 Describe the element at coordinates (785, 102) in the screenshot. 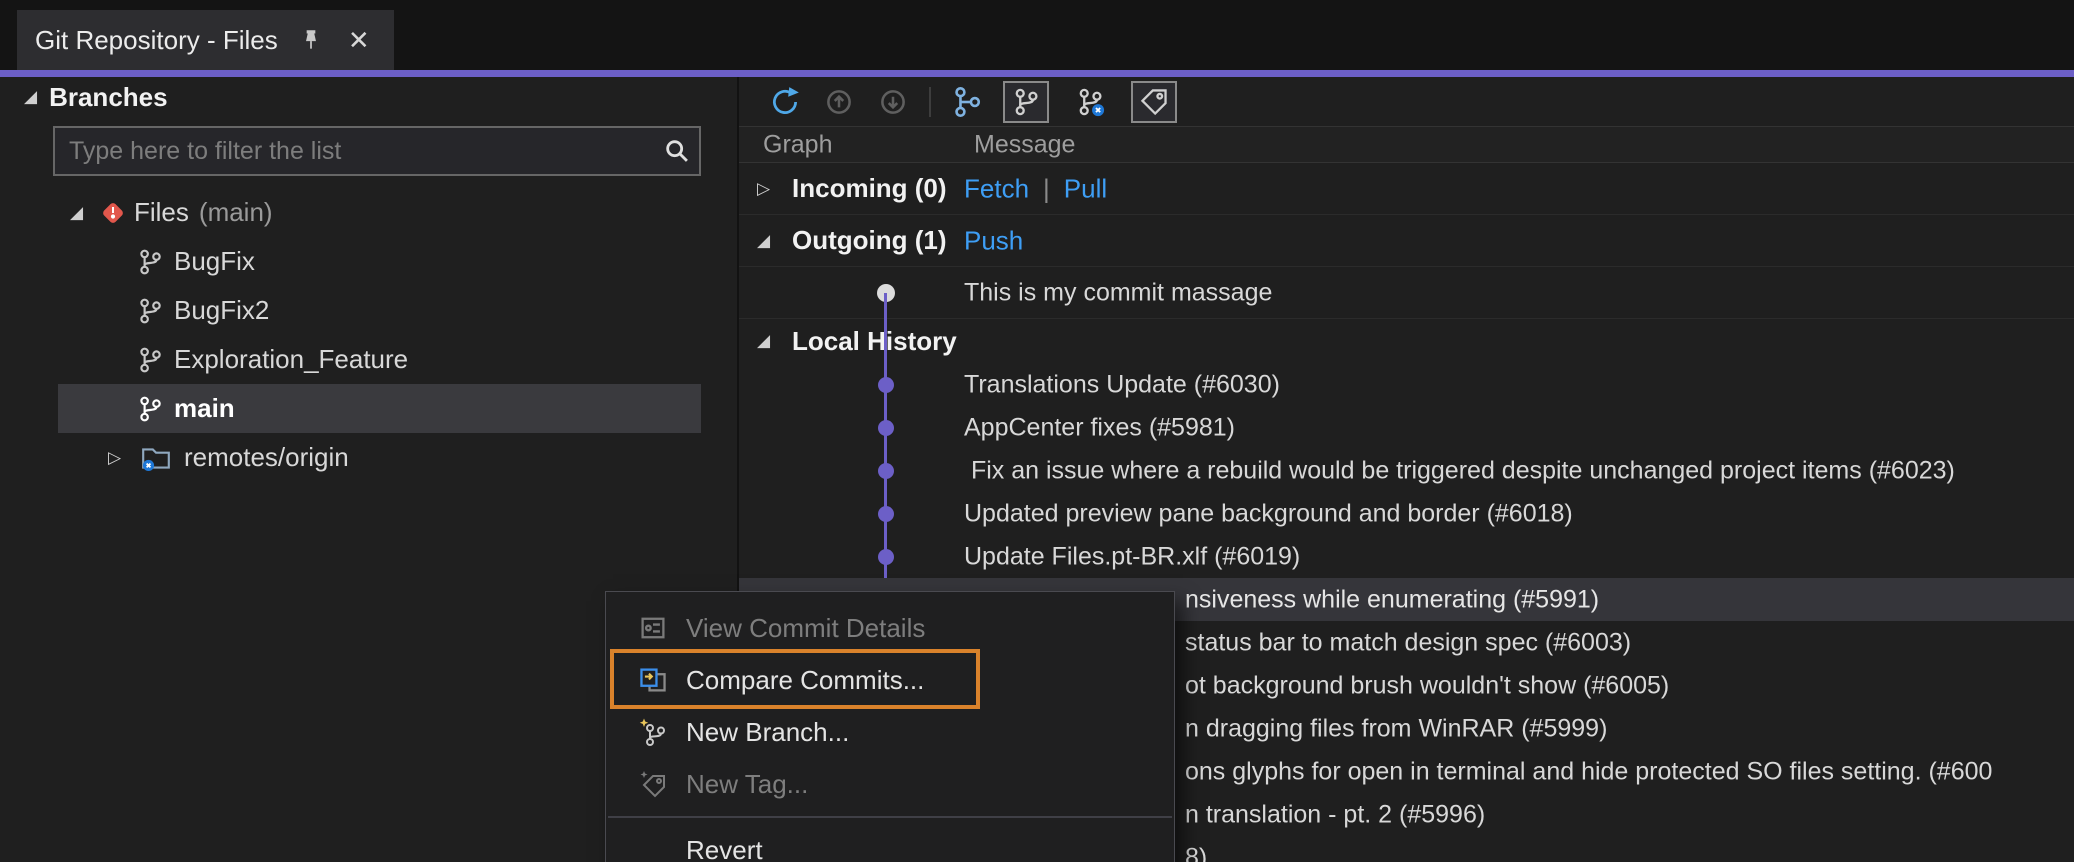

I see `refresh-button` at that location.